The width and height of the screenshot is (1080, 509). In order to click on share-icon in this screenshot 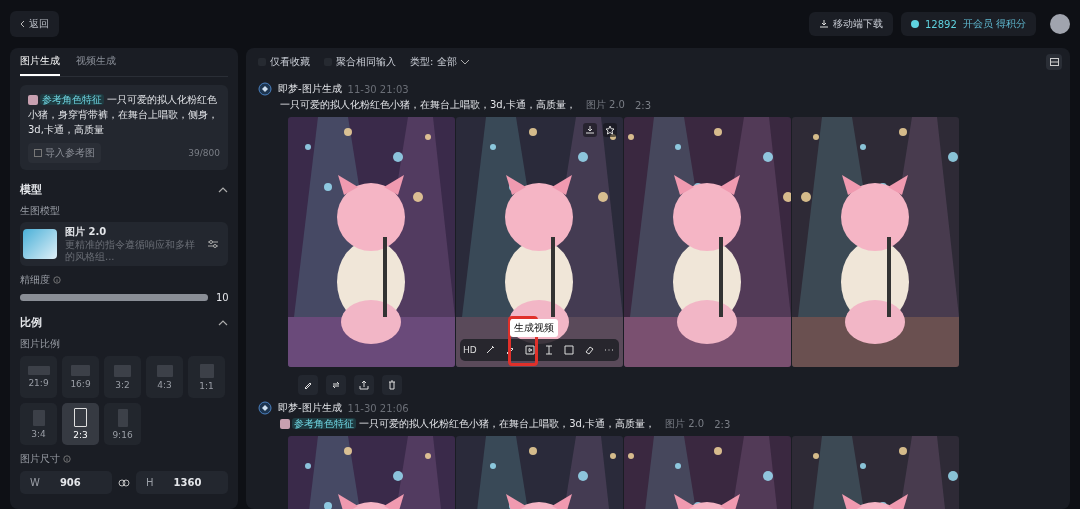, I will do `click(364, 385)`.